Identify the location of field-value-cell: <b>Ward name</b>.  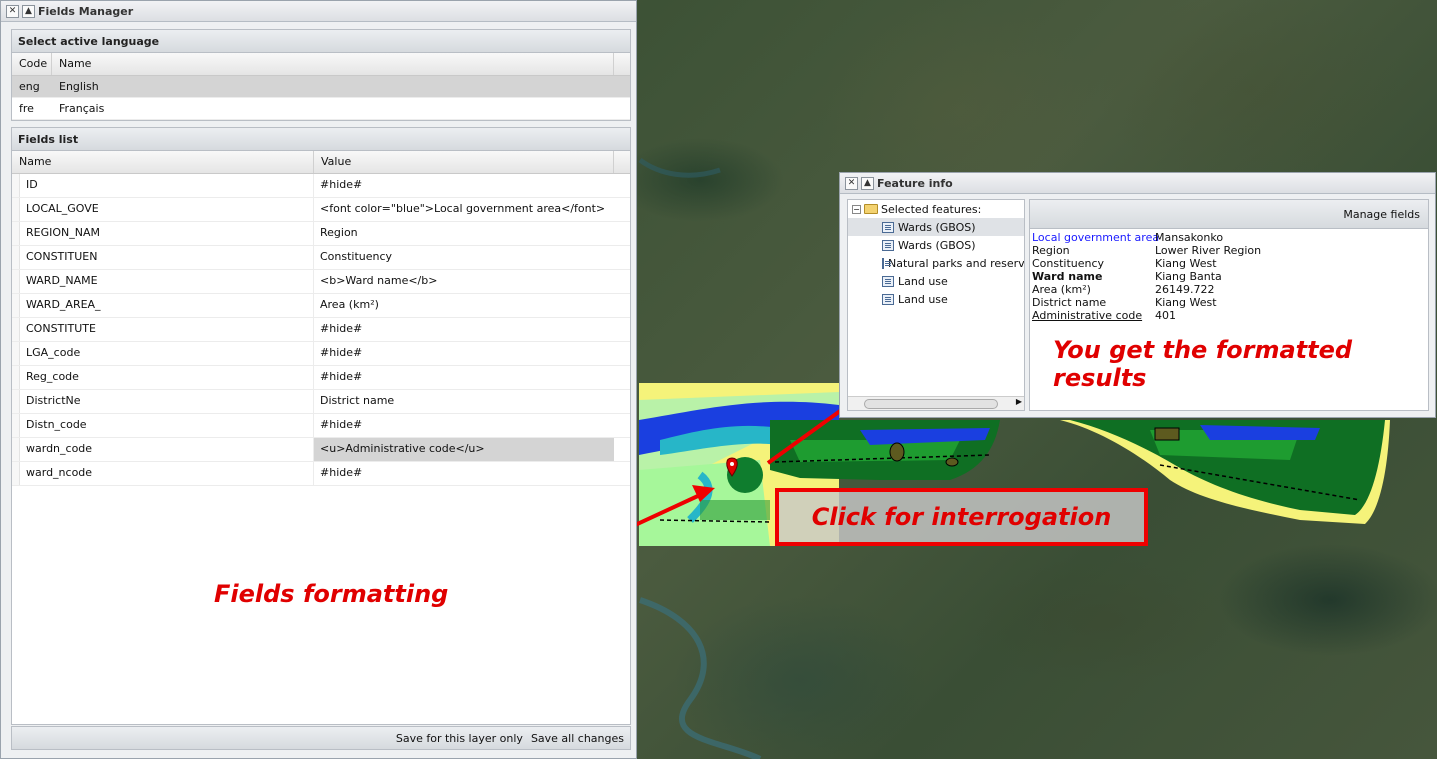
(464, 281).